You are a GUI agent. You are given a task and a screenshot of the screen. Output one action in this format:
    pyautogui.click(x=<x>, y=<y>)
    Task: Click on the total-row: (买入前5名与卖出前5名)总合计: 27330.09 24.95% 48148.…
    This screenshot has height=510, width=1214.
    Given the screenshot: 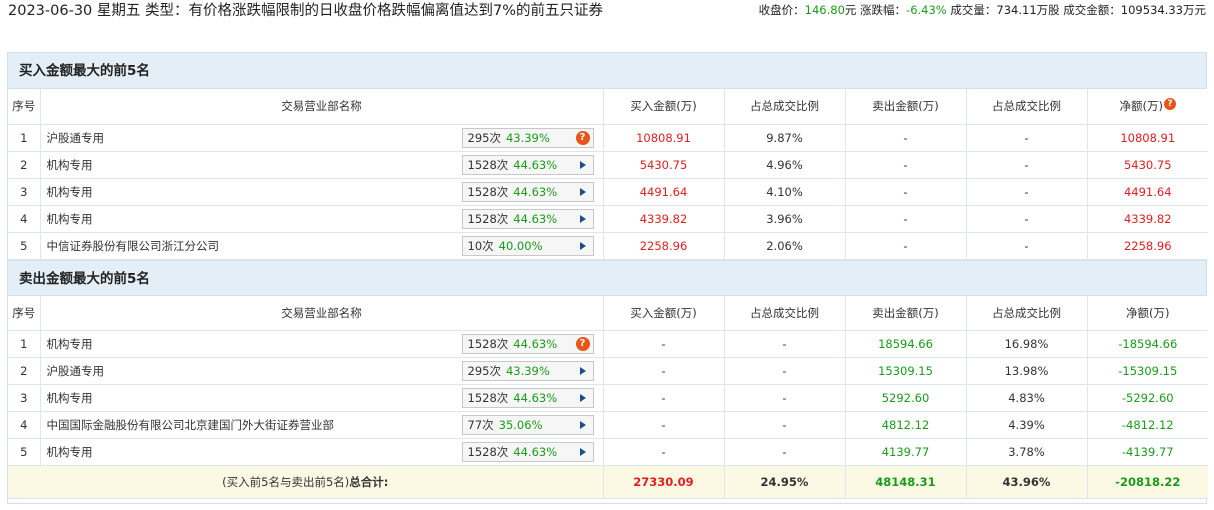 What is the action you would take?
    pyautogui.click(x=608, y=482)
    